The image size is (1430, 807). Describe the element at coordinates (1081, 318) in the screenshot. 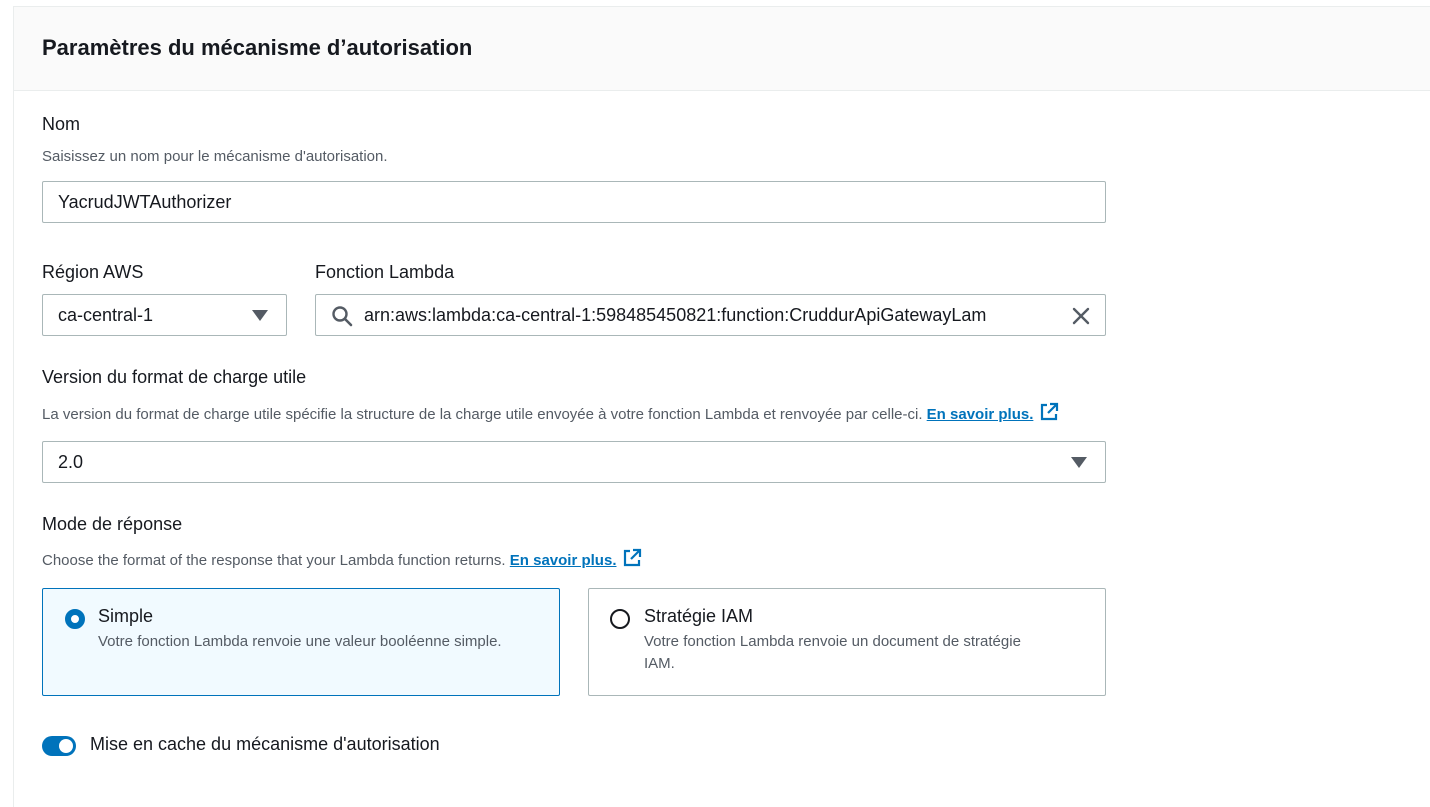

I see `clear-icon` at that location.